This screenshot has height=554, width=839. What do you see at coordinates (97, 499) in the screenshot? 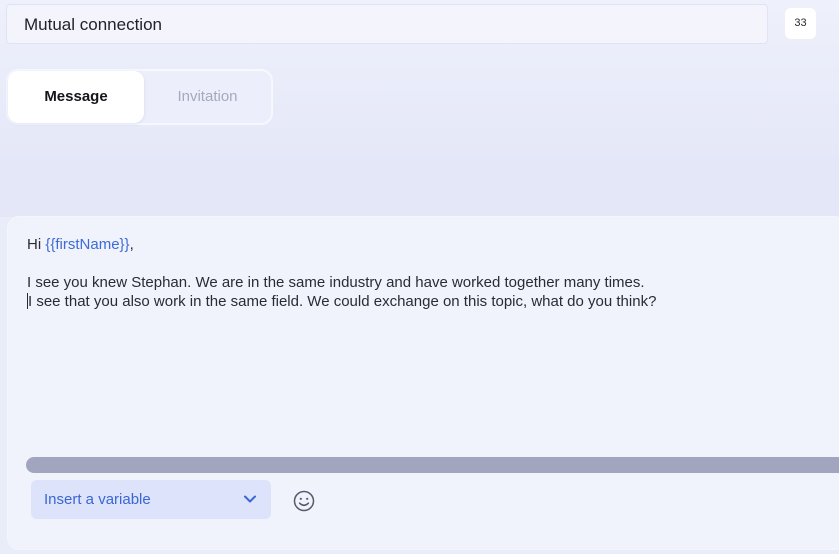
I see `insert-variable-label: Insert a variable` at bounding box center [97, 499].